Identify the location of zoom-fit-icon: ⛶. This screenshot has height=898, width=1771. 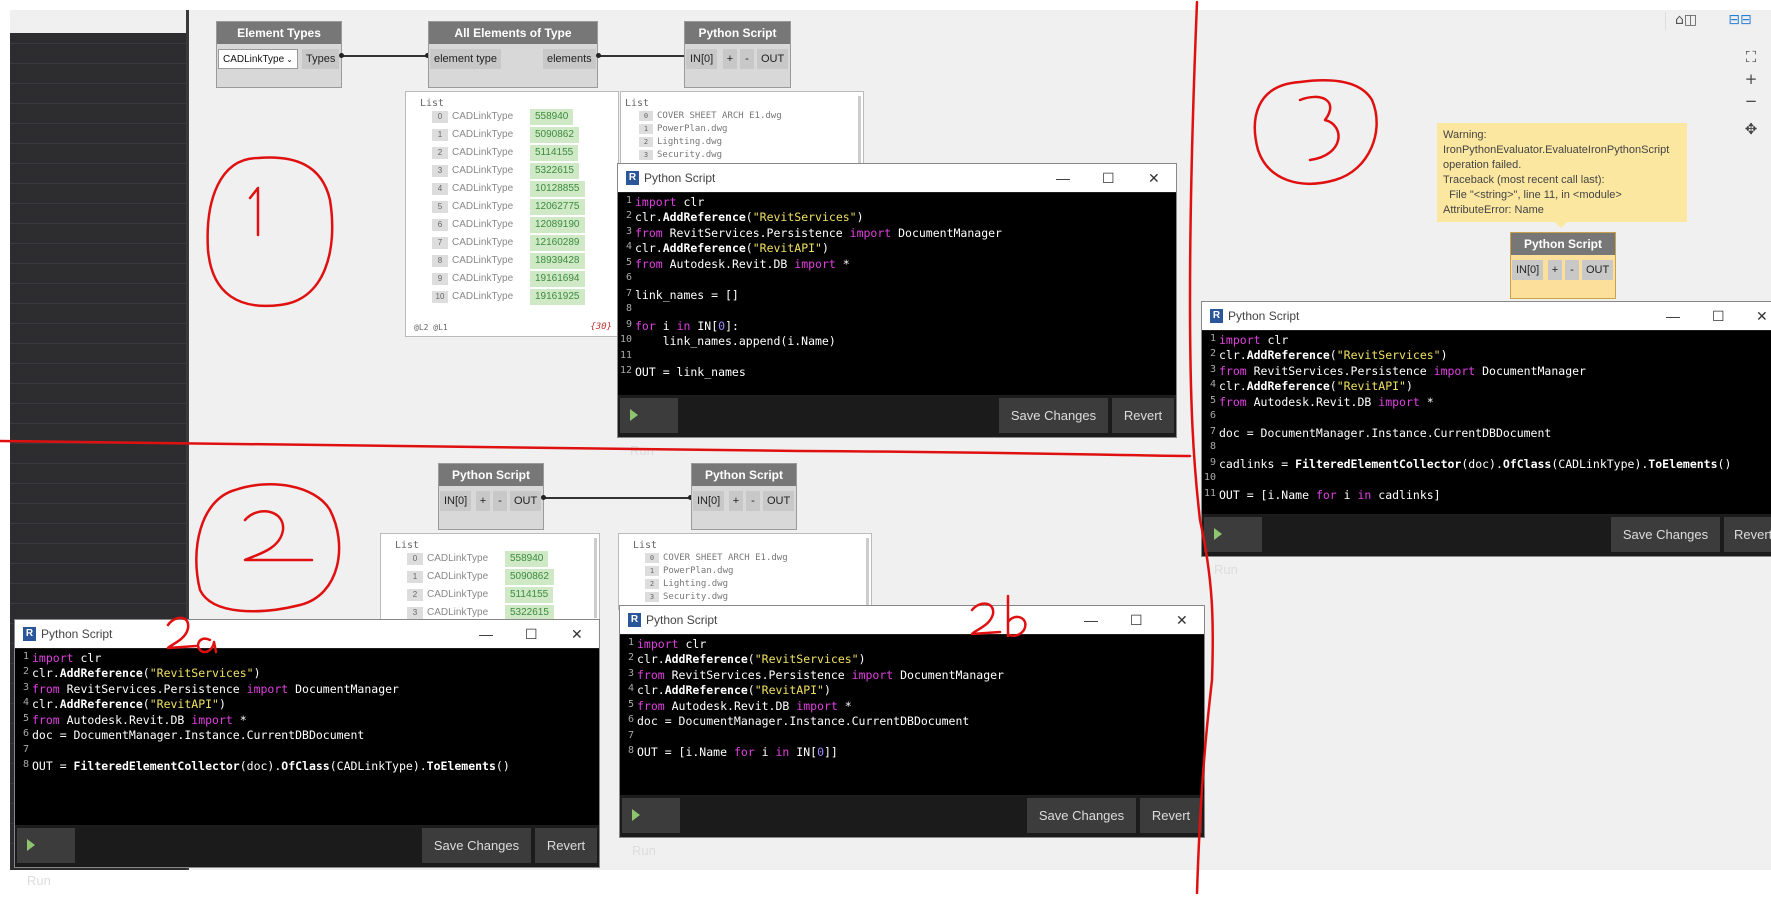
(1751, 57).